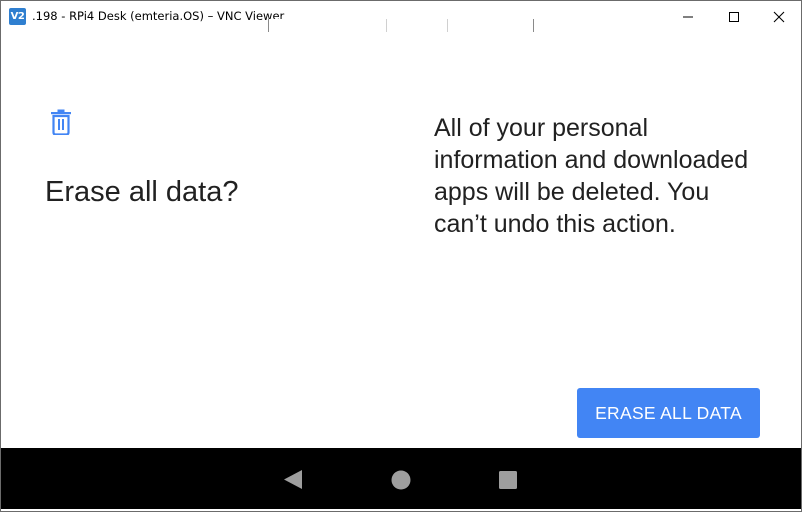  I want to click on maximize-icon, so click(734, 17).